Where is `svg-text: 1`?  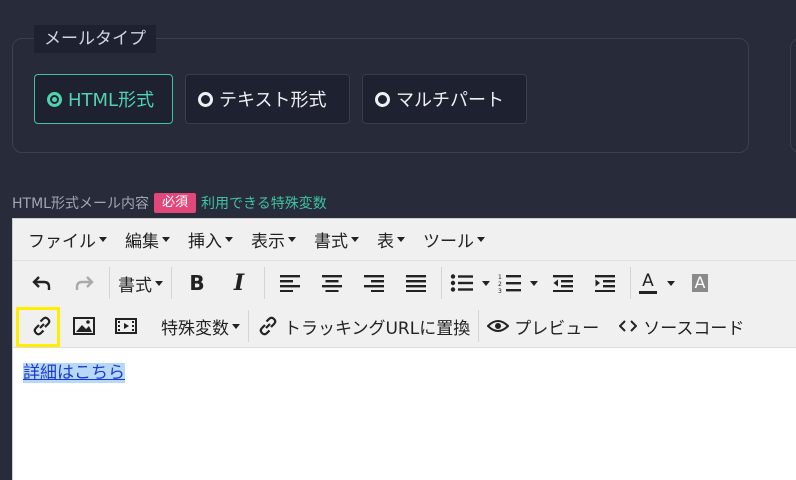
svg-text: 1 is located at coordinates (500, 277).